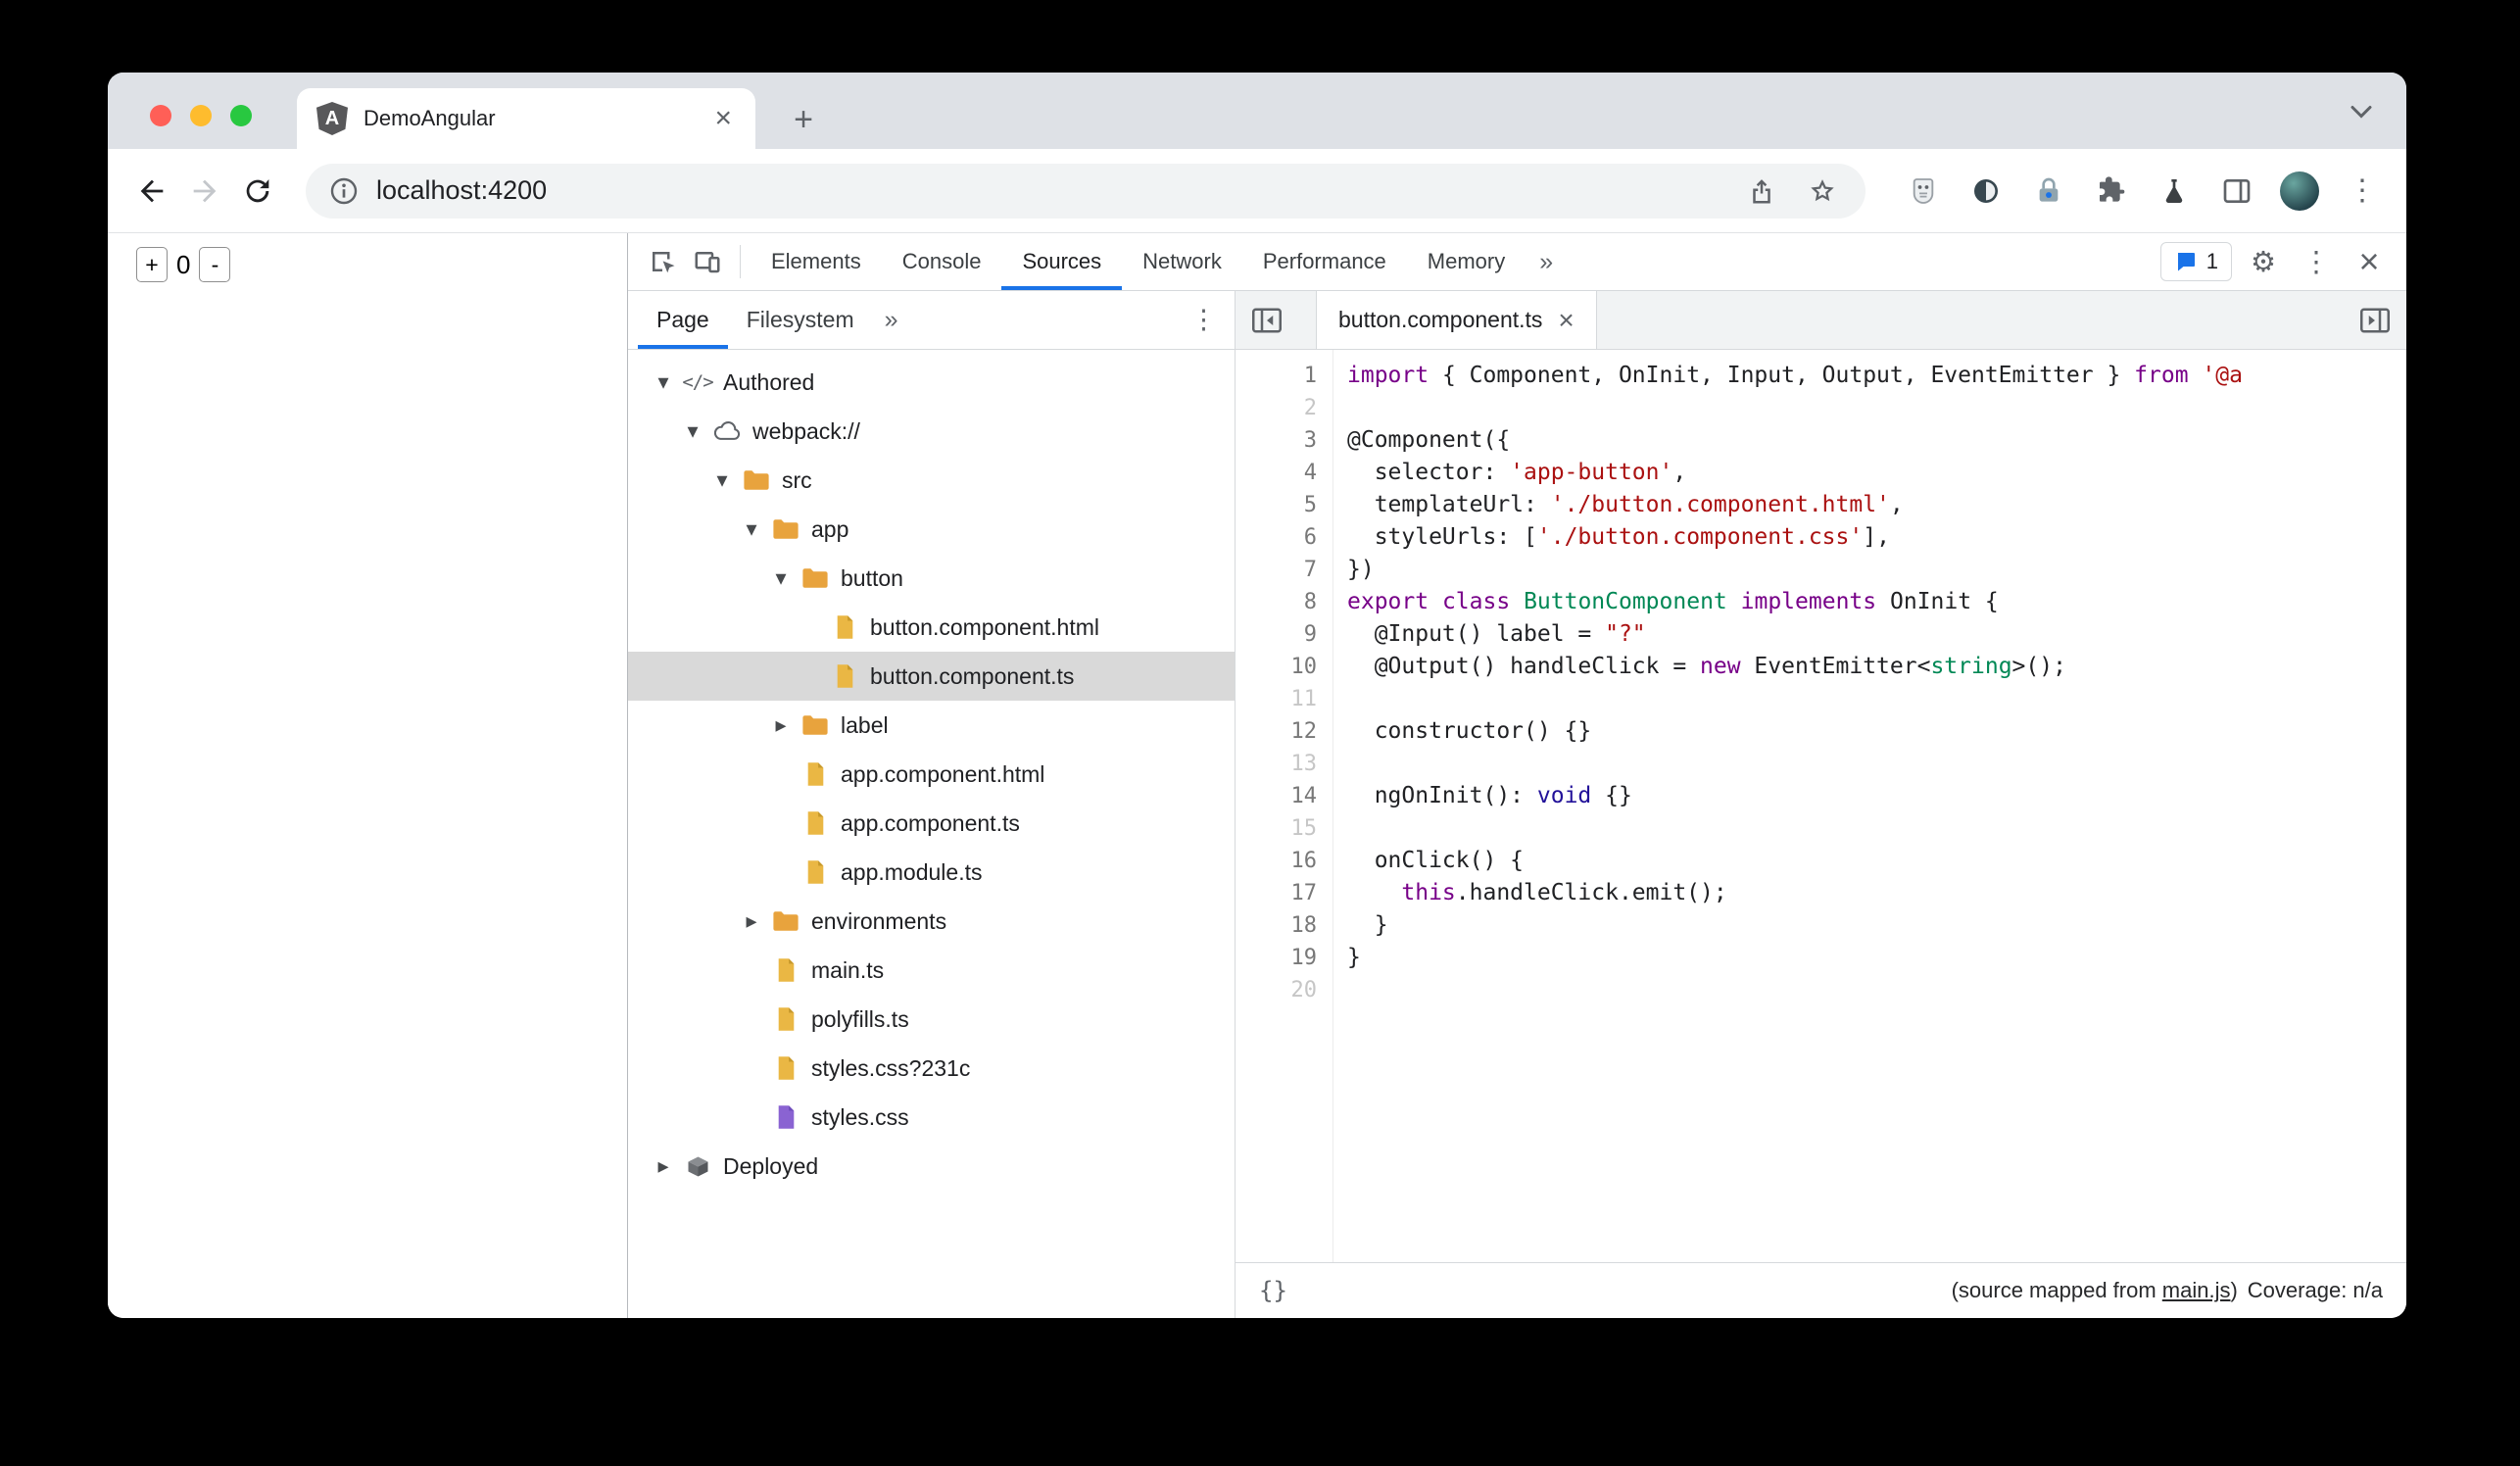 This screenshot has height=1466, width=2520. What do you see at coordinates (2316, 262) in the screenshot?
I see `devtools-menu-button: ⋮` at bounding box center [2316, 262].